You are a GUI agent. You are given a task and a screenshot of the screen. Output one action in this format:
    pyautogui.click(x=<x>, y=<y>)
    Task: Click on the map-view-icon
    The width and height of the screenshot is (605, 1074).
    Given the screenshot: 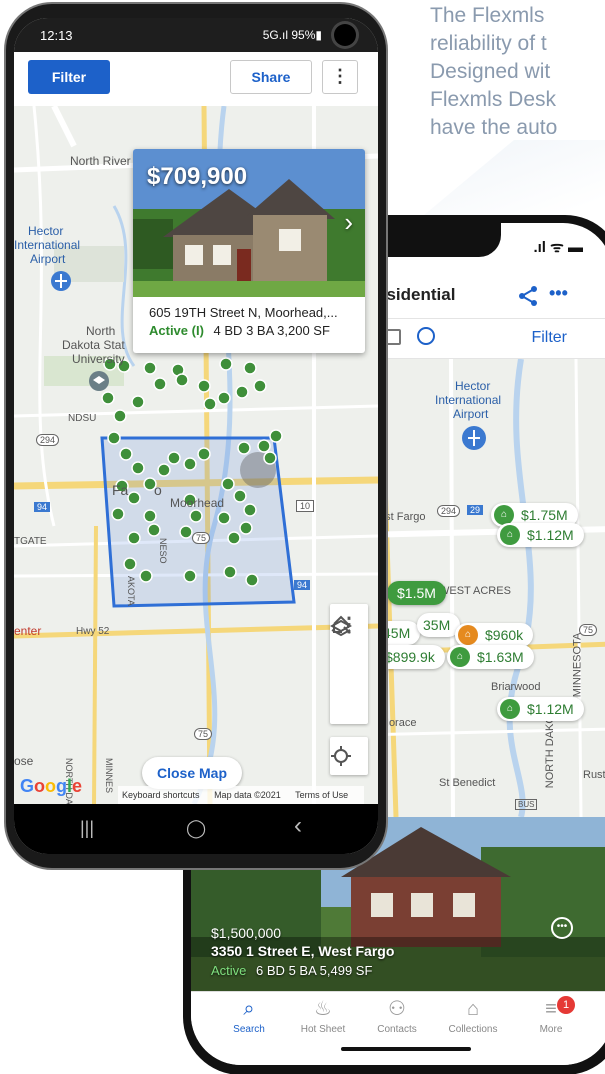 What is the action you would take?
    pyautogui.click(x=426, y=336)
    